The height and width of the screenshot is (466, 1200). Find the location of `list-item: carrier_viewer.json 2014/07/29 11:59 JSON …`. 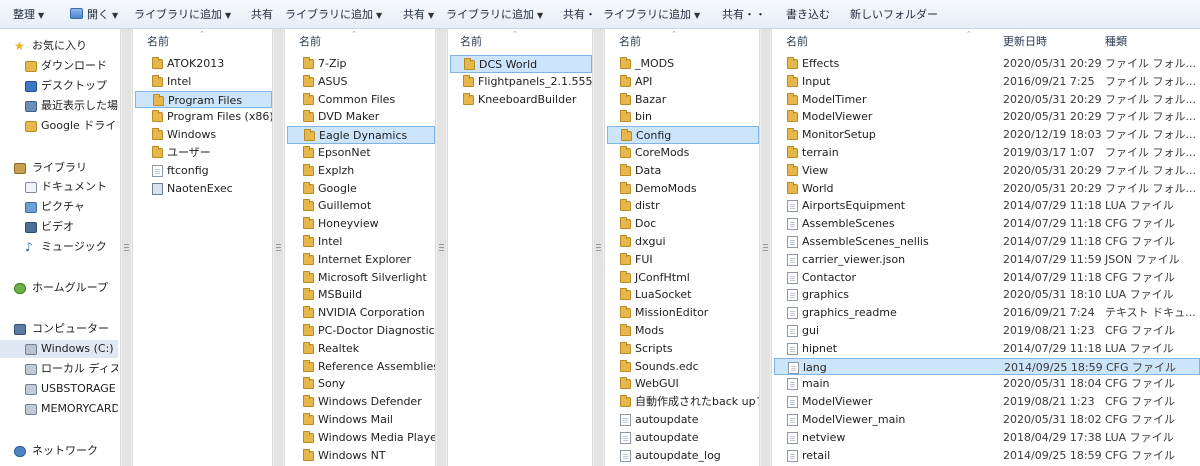

list-item: carrier_viewer.json 2014/07/29 11:59 JSON … is located at coordinates (987, 260).